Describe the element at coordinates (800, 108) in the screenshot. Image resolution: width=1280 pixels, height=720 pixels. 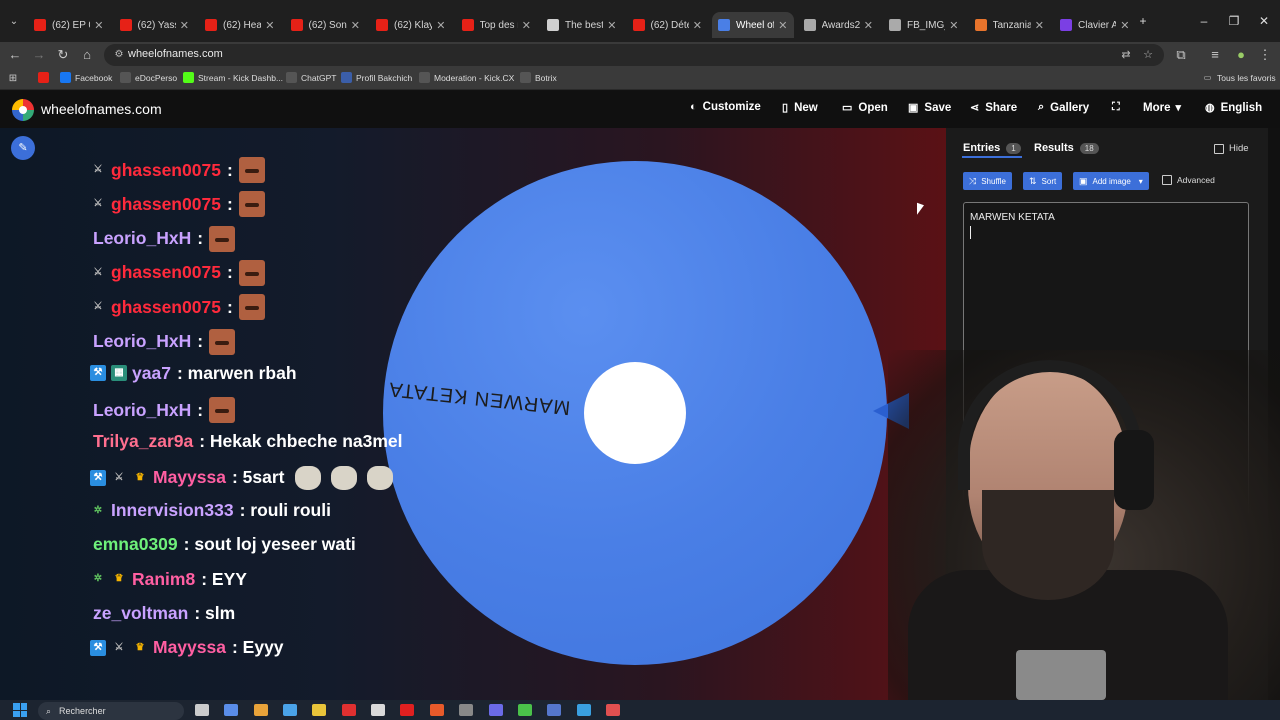
I see `new-button: ▯ New` at that location.